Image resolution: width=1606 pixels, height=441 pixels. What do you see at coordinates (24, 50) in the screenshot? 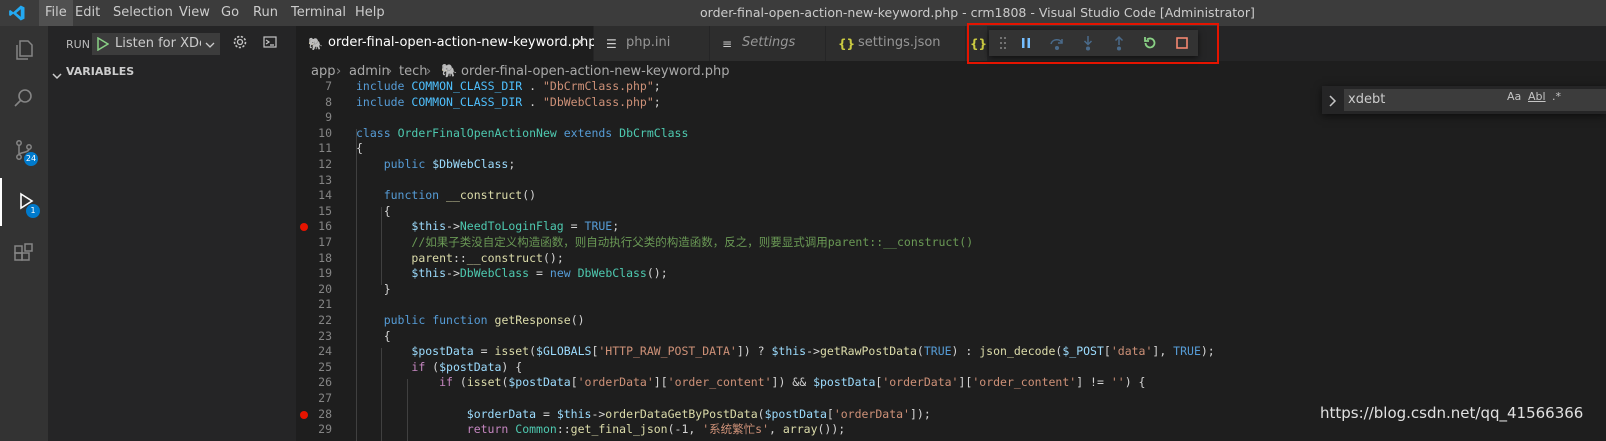
I see `explorer-icon` at bounding box center [24, 50].